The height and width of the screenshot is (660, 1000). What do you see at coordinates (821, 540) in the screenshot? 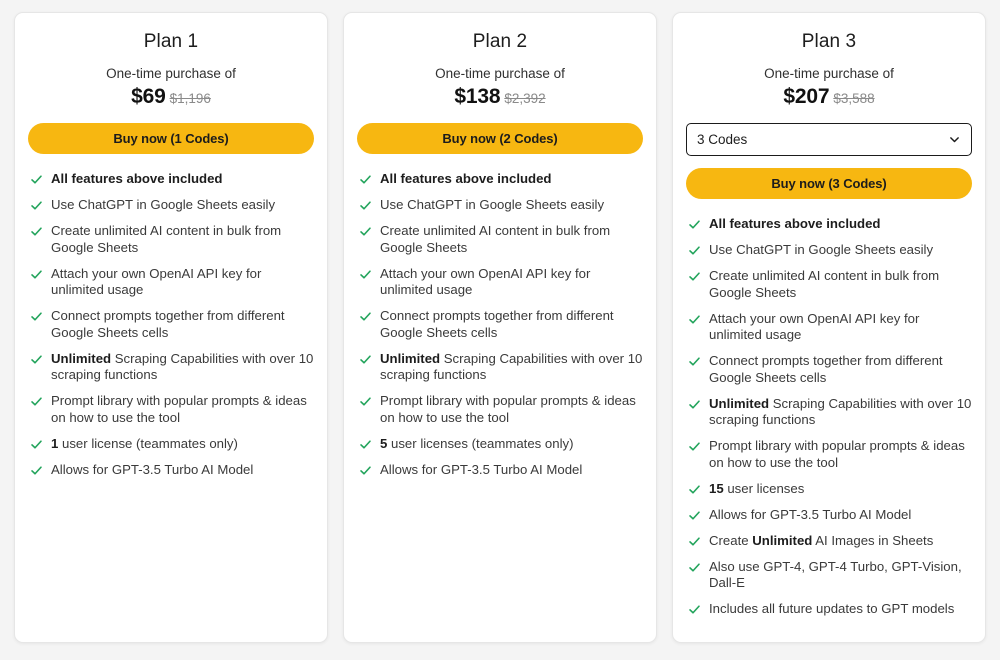
I see `feature-text: Create Unlimited AI Images in Sheets` at bounding box center [821, 540].